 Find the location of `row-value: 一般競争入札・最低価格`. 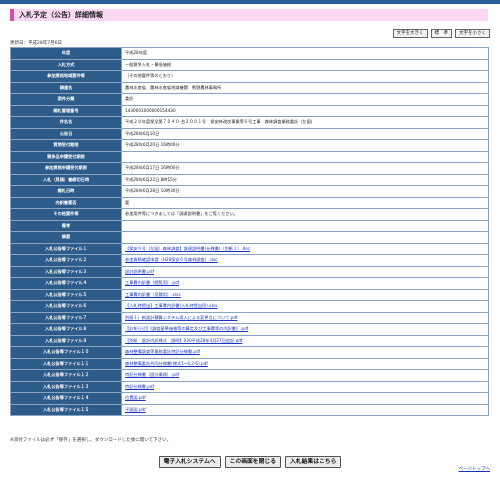

row-value: 一般競争入札・最低価格 is located at coordinates (305, 64).